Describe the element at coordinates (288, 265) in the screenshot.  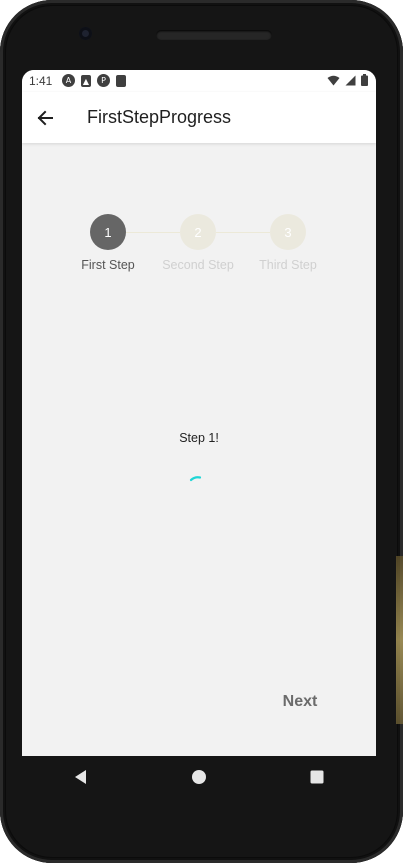
I see `step-3-label: Third Step` at that location.